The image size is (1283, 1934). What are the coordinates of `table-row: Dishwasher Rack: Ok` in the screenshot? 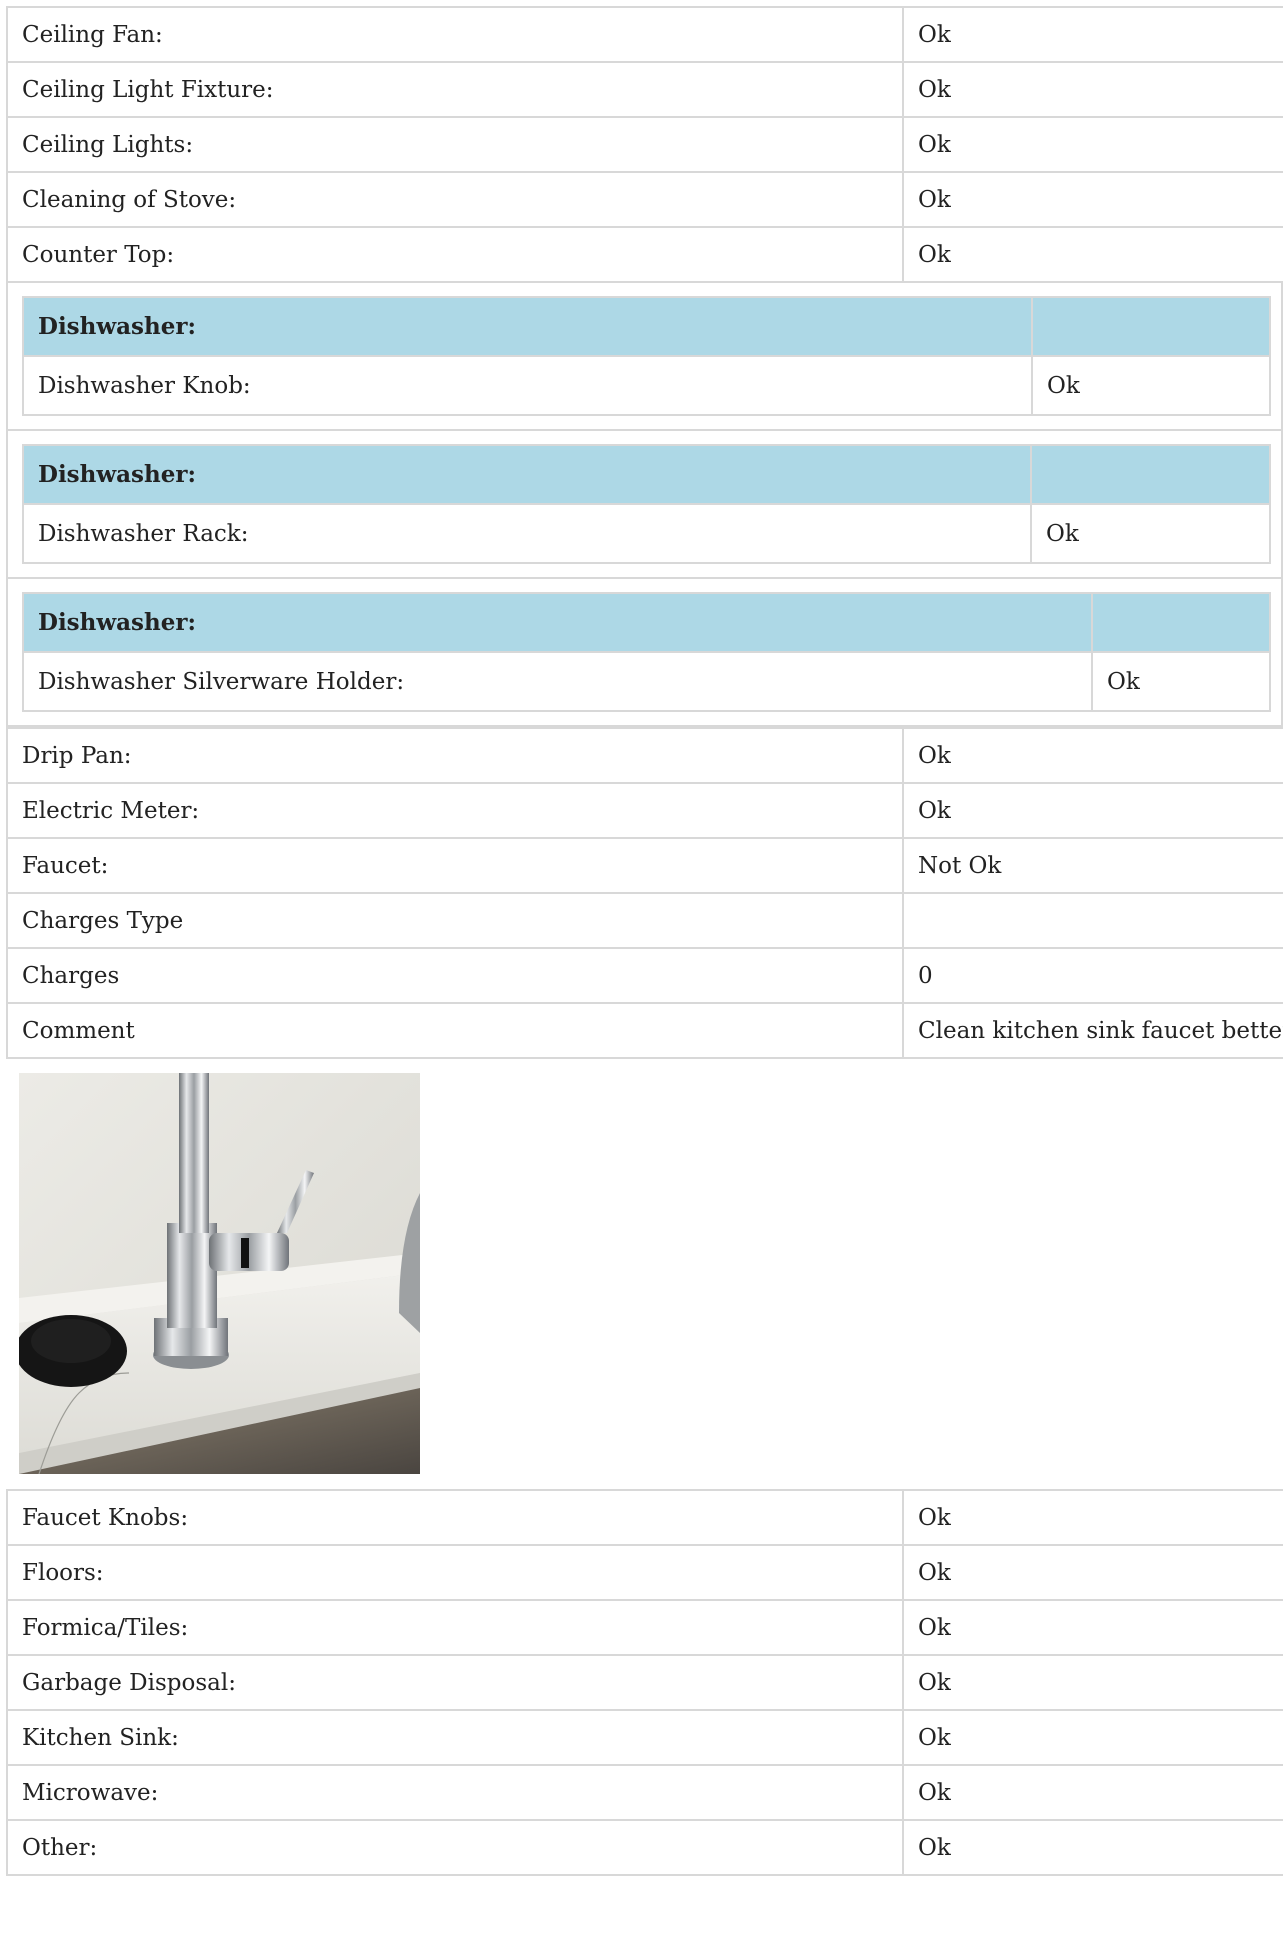 It's located at (646, 533).